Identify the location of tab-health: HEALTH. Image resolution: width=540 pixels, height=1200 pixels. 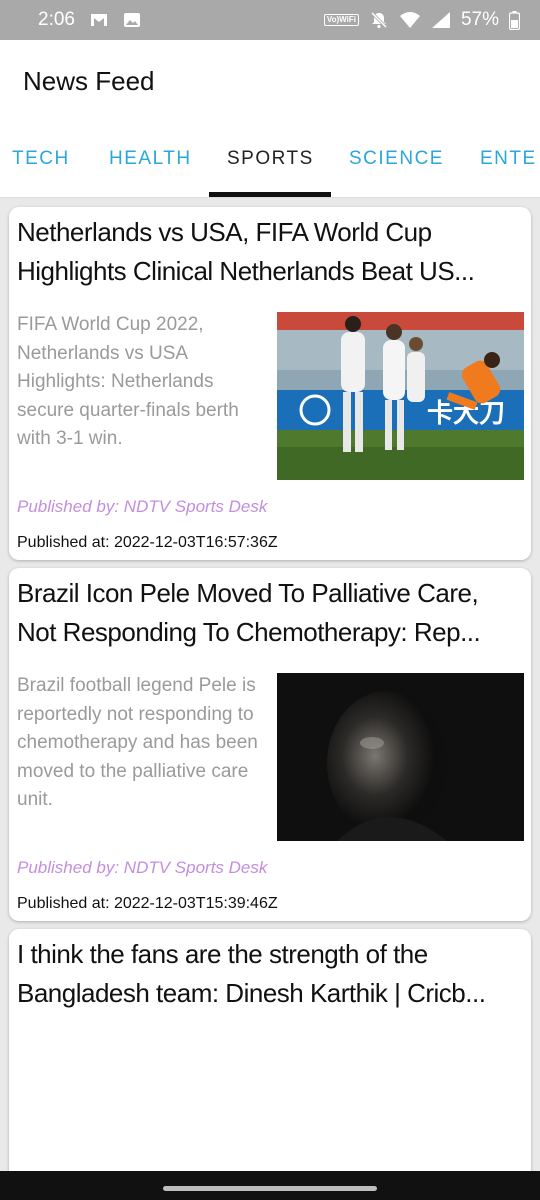
(150, 159).